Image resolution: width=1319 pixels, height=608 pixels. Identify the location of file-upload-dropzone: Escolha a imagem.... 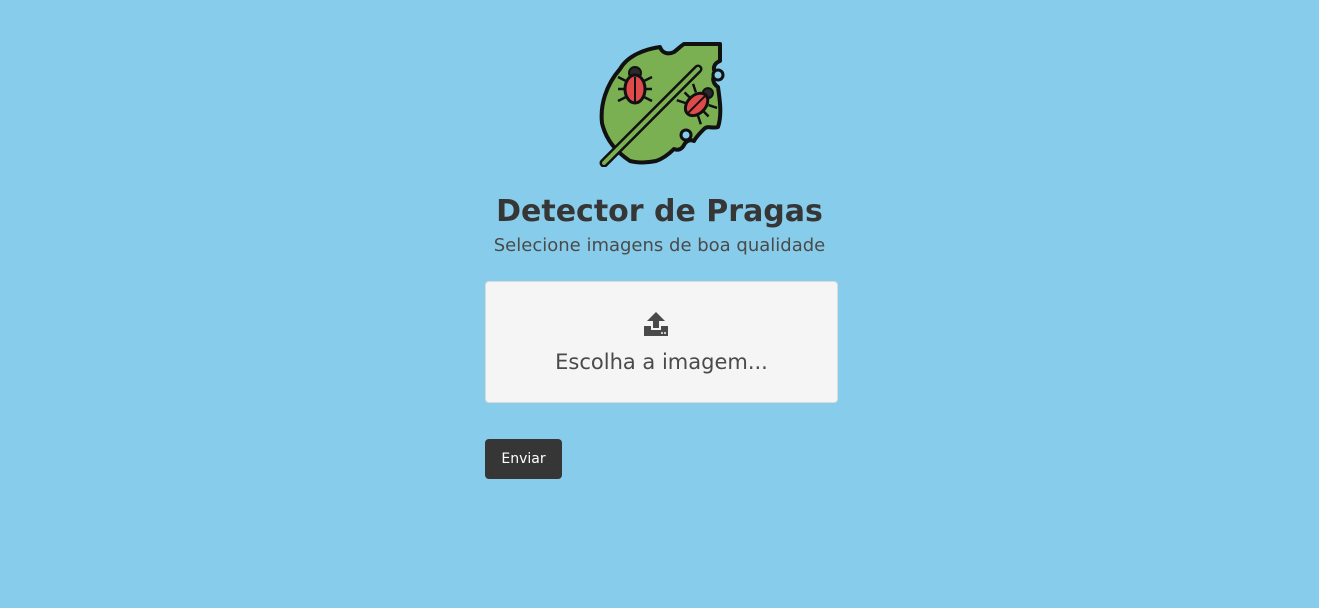
(661, 342).